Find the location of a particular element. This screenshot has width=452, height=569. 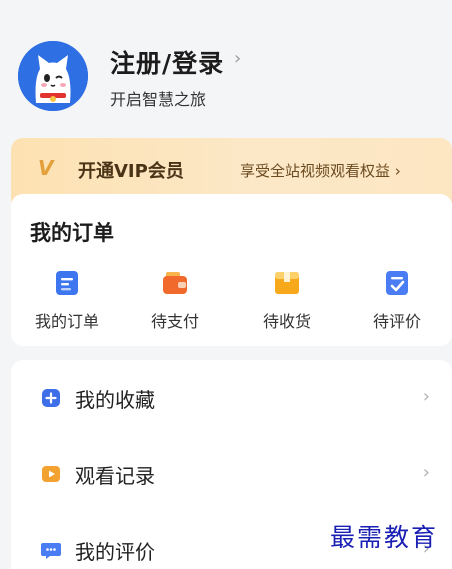

orders-title: 我的订单 is located at coordinates (72, 233).